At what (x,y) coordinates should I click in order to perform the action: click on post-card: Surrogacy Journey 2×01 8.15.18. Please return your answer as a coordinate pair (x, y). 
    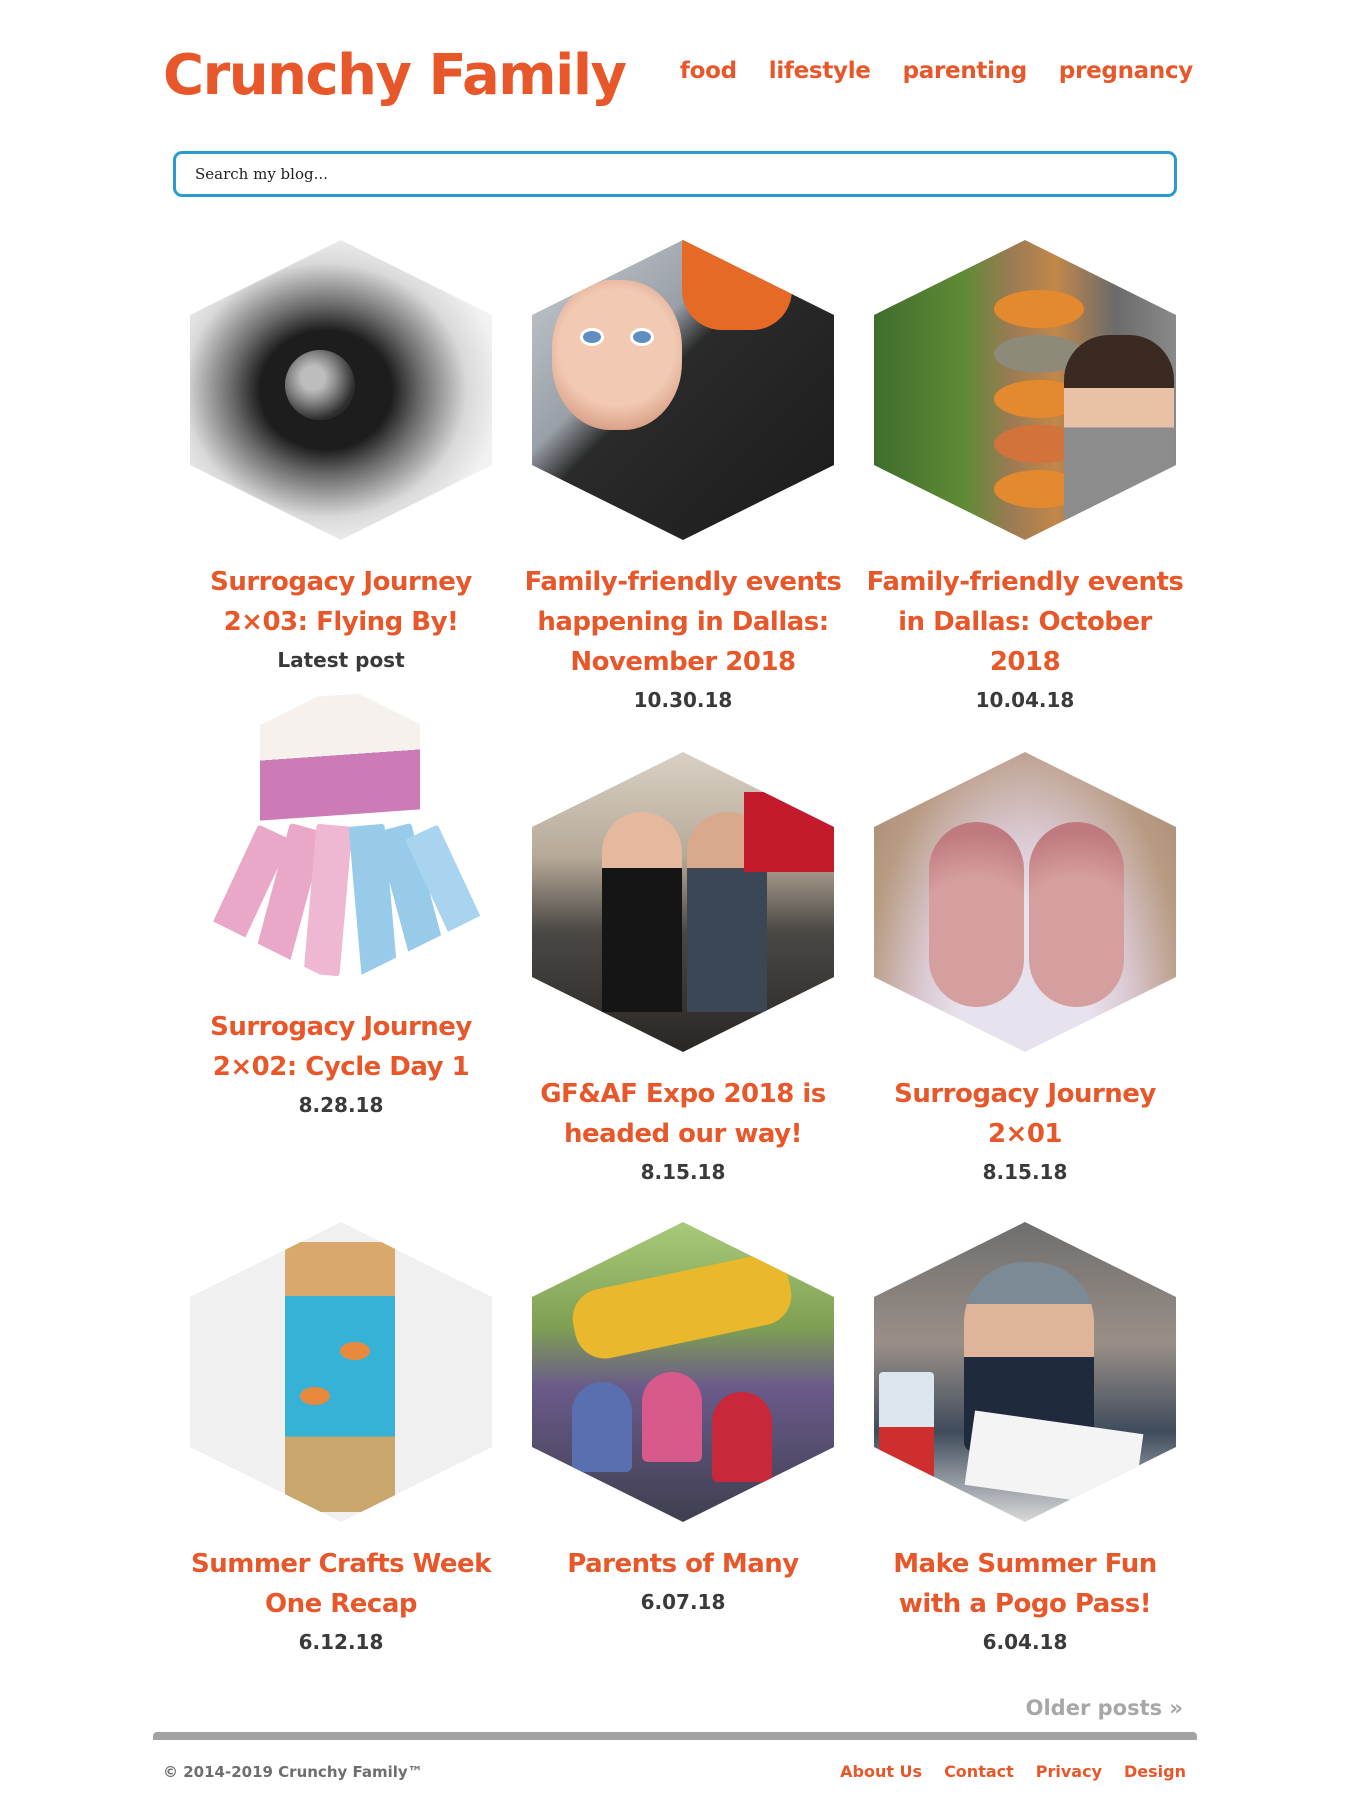
    Looking at the image, I should click on (1025, 983).